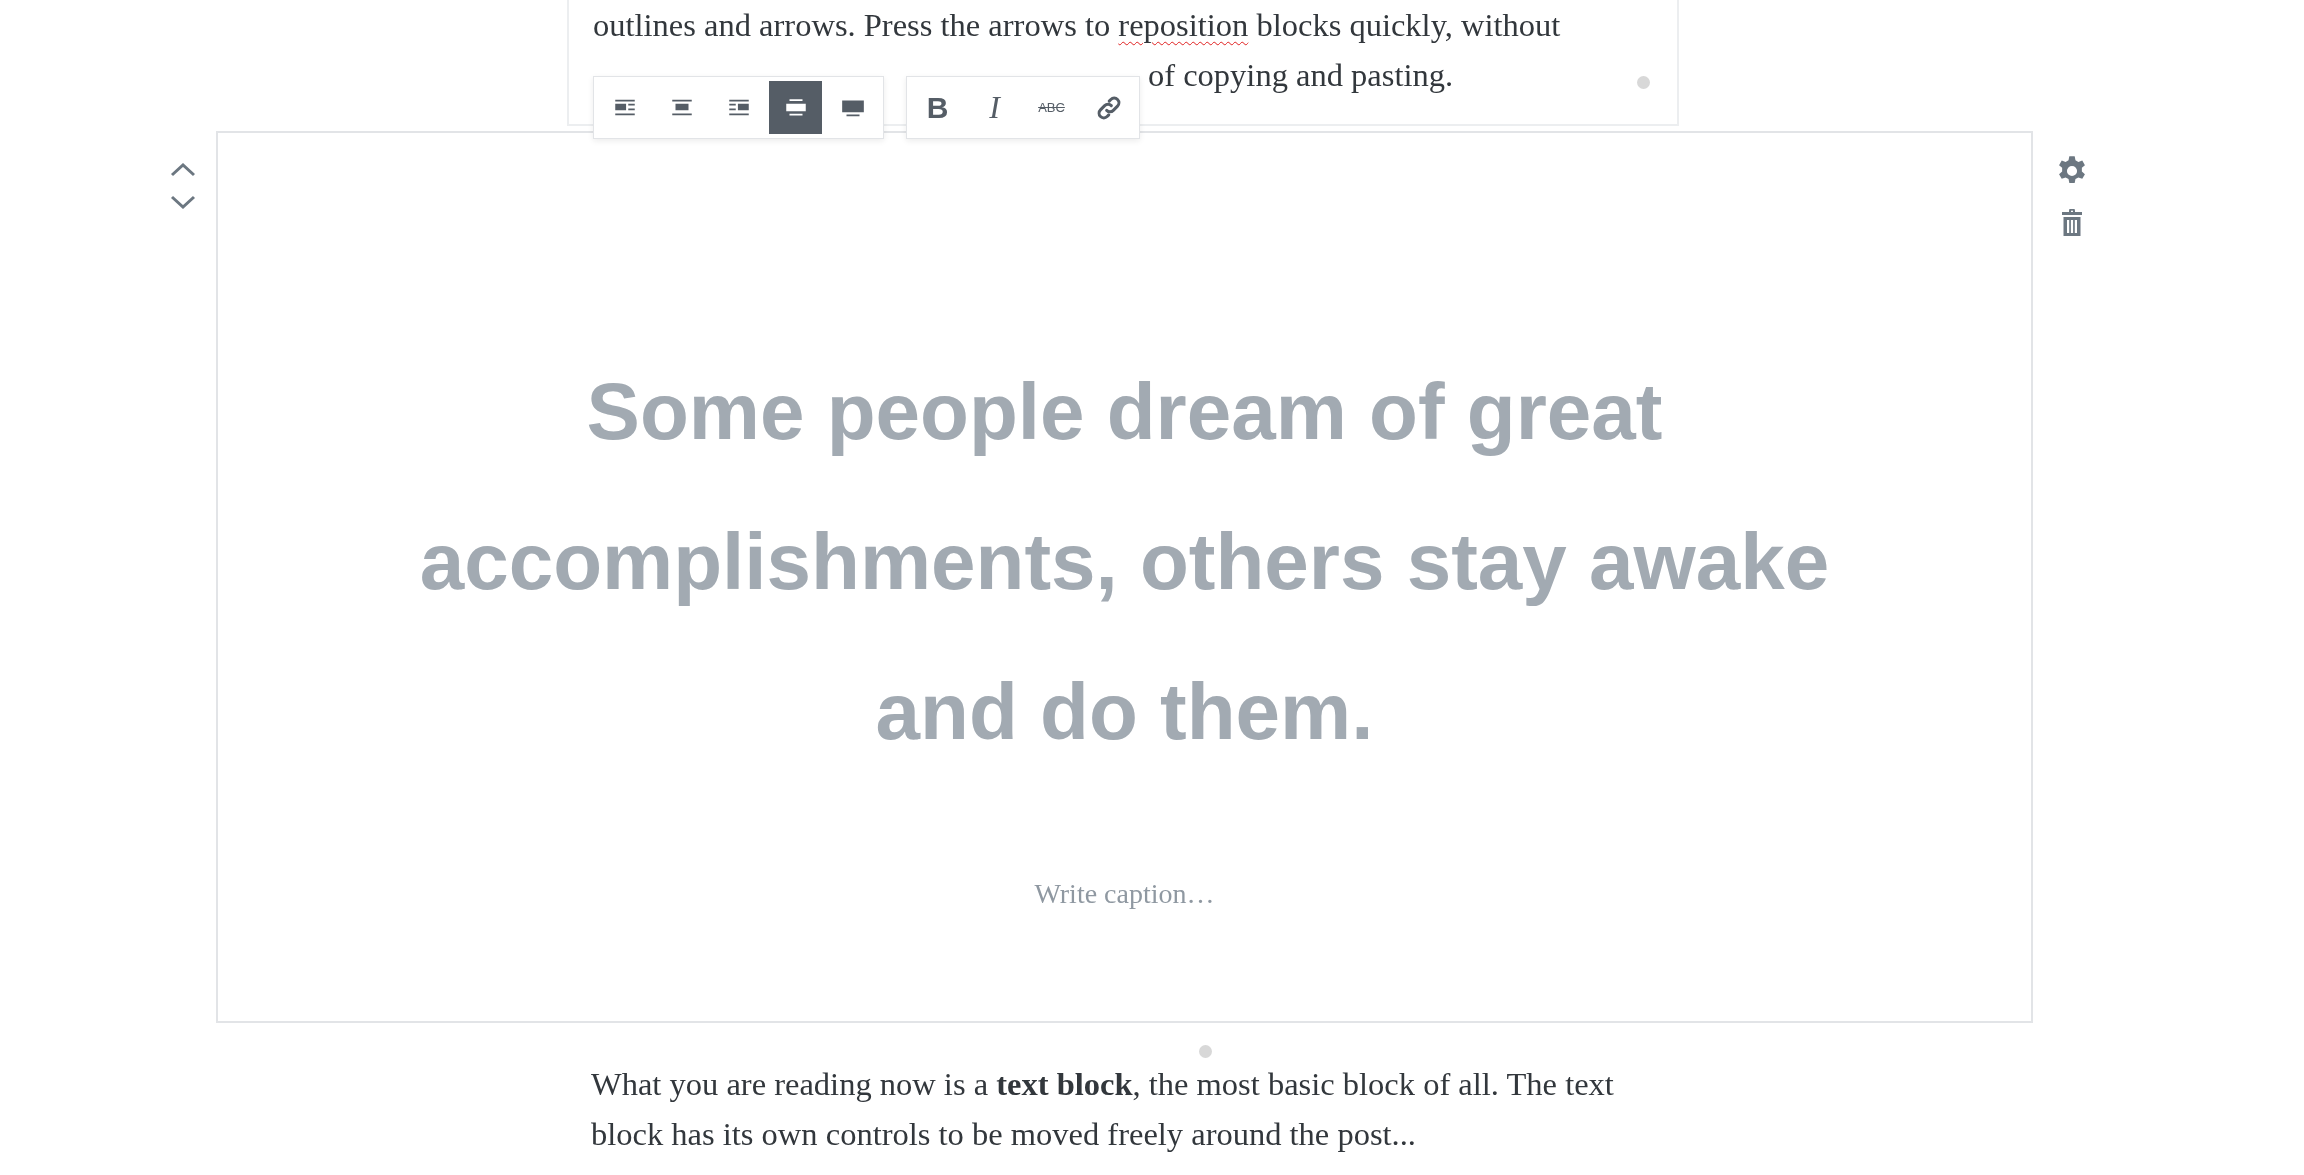  What do you see at coordinates (183, 202) in the screenshot?
I see `chevron-down-icon` at bounding box center [183, 202].